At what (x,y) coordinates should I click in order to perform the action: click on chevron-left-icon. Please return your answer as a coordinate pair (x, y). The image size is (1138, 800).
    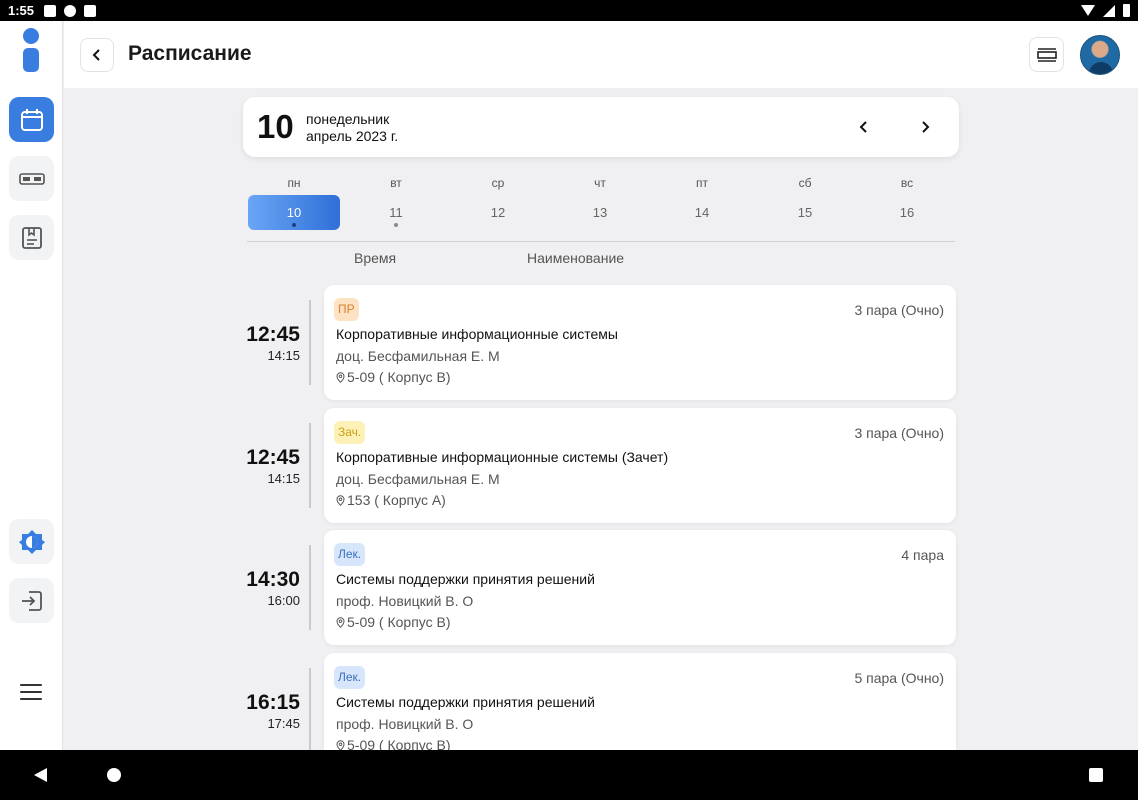
    Looking at the image, I should click on (863, 127).